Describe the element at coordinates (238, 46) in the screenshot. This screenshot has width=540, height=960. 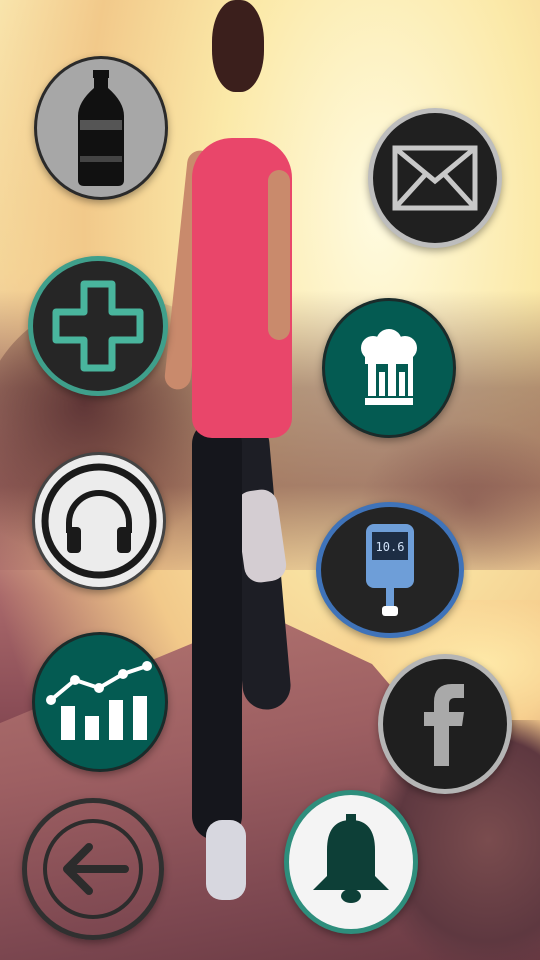
I see `runner-head` at that location.